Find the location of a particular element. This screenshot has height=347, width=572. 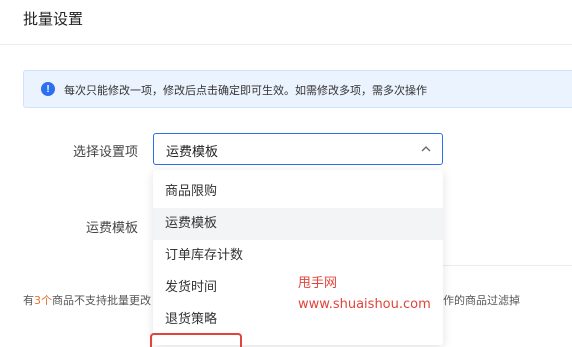

watermark-name: 甩手网 is located at coordinates (318, 283).